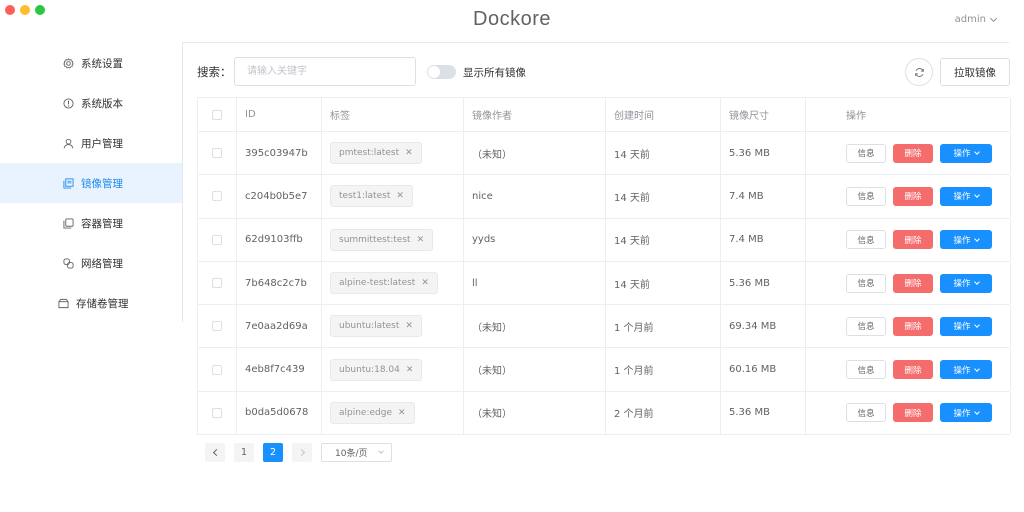 The width and height of the screenshot is (1024, 512). Describe the element at coordinates (91, 63) in the screenshot. I see `sidebar-item-system-settings: 系统设置` at that location.